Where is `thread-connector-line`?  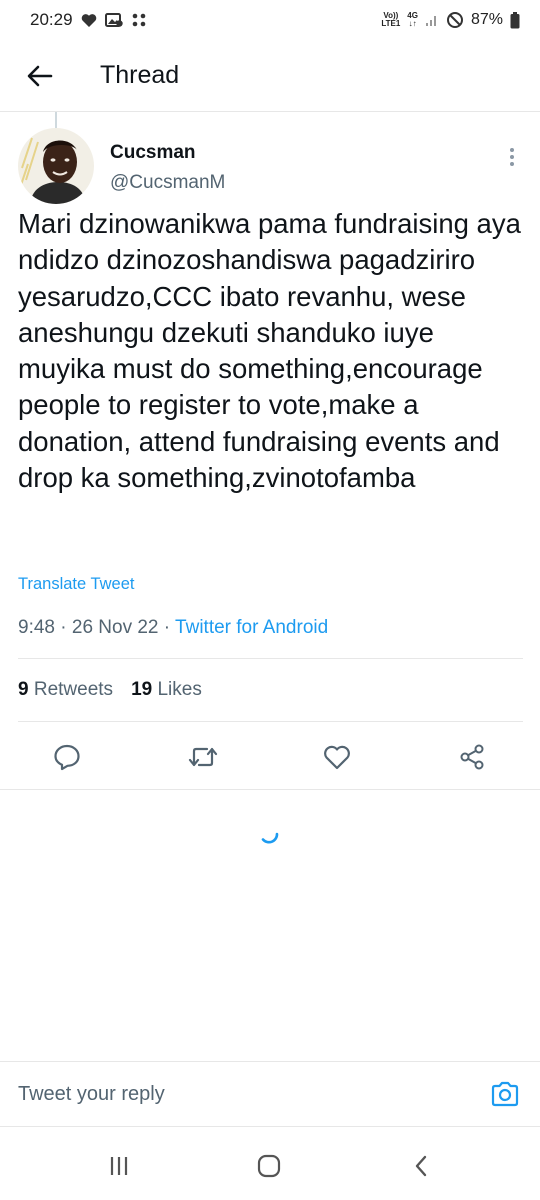
thread-connector-line is located at coordinates (56, 120).